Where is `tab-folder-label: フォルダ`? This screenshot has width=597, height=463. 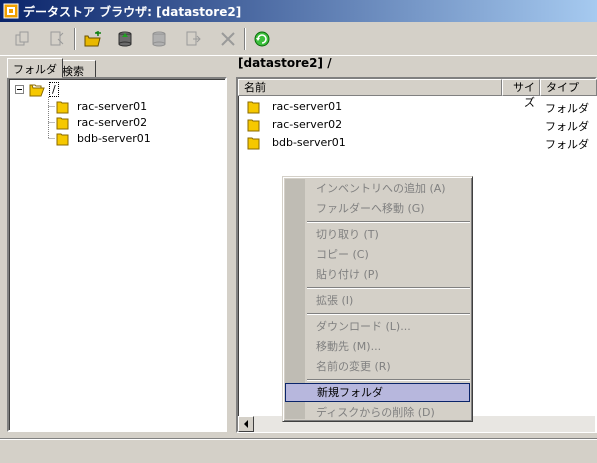 tab-folder-label: フォルダ is located at coordinates (35, 69).